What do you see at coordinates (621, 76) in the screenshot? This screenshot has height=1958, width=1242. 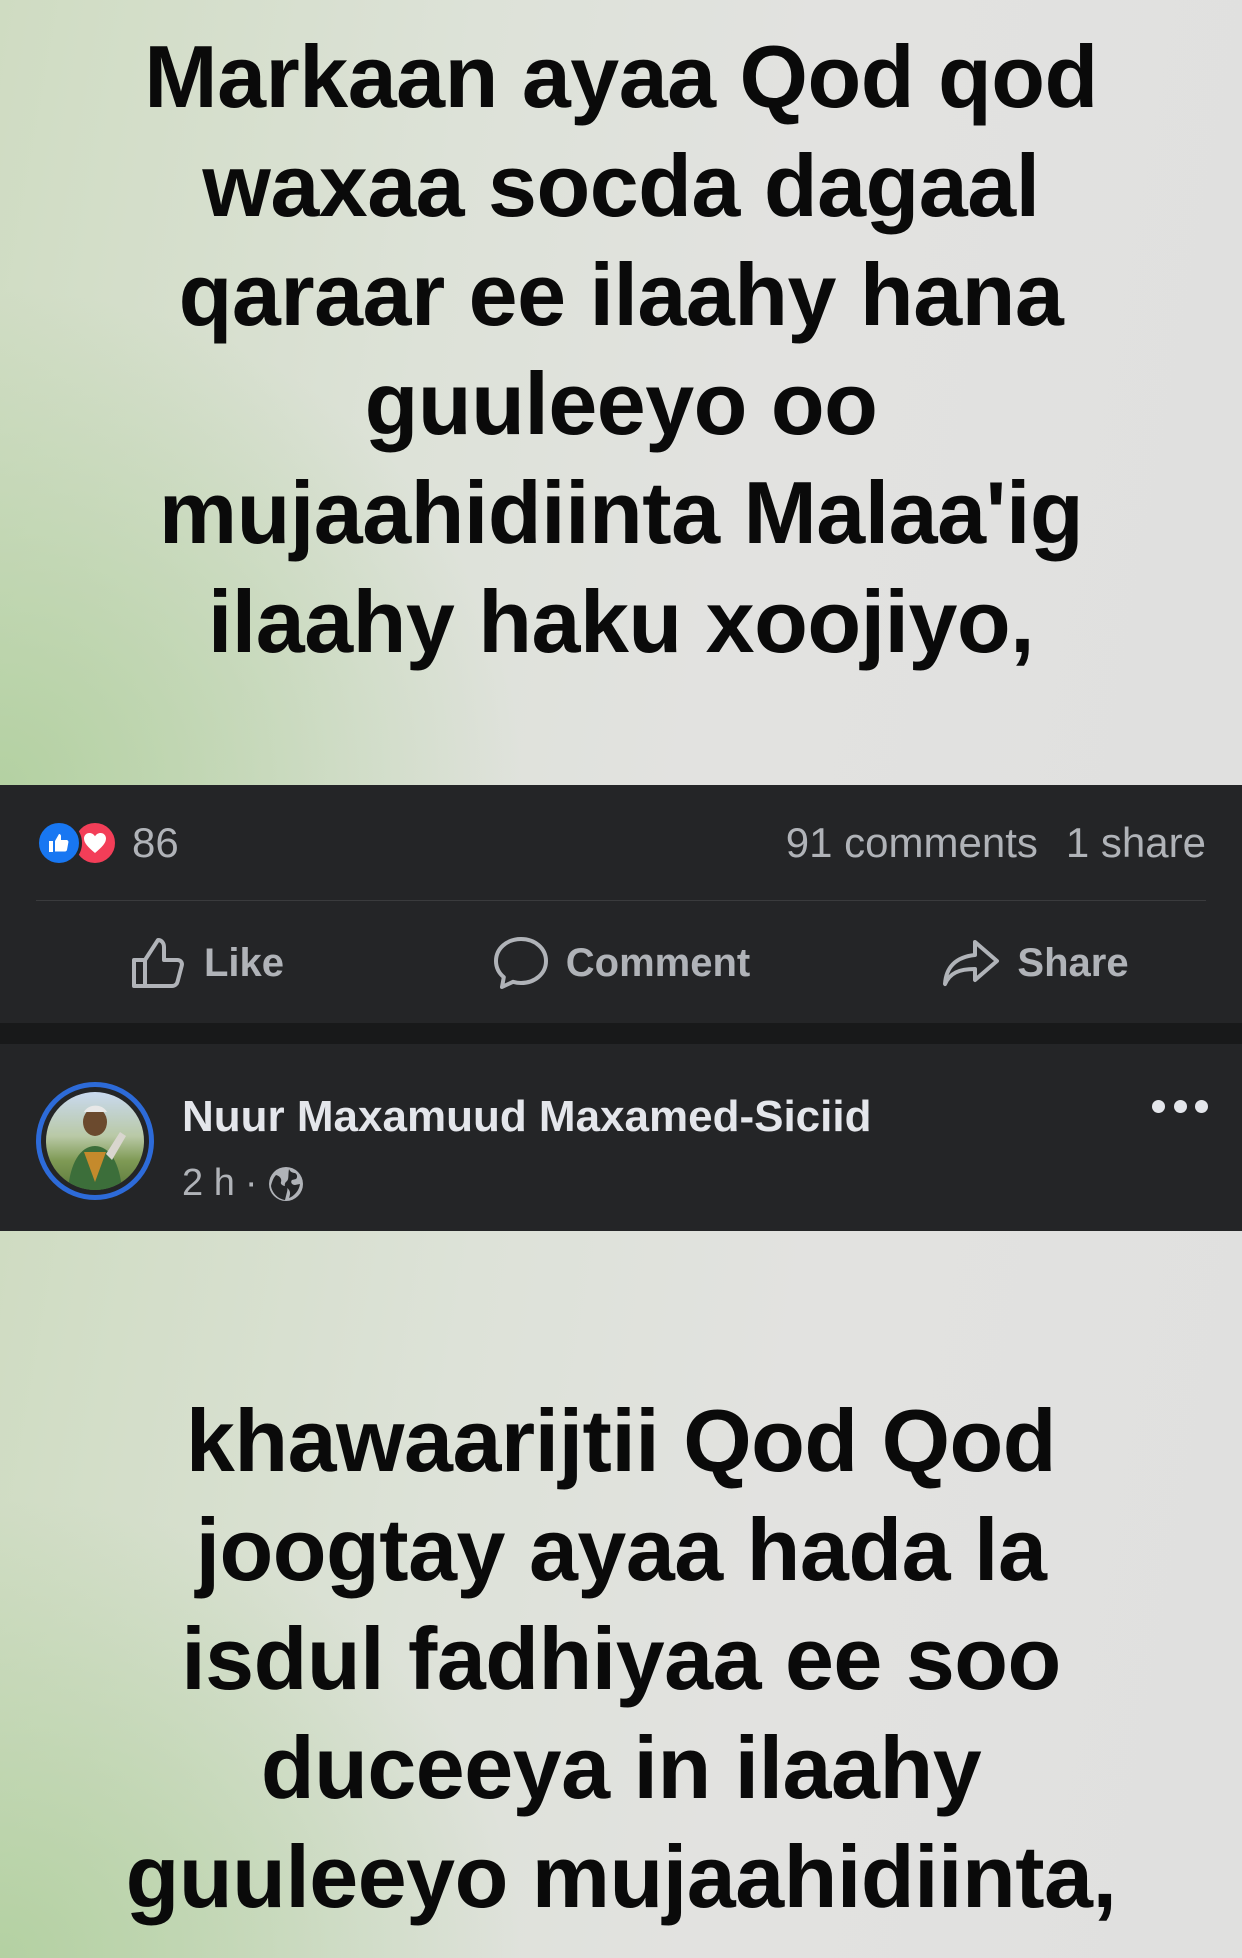 I see `post-text-line: Markaan ayaa Qod qod` at bounding box center [621, 76].